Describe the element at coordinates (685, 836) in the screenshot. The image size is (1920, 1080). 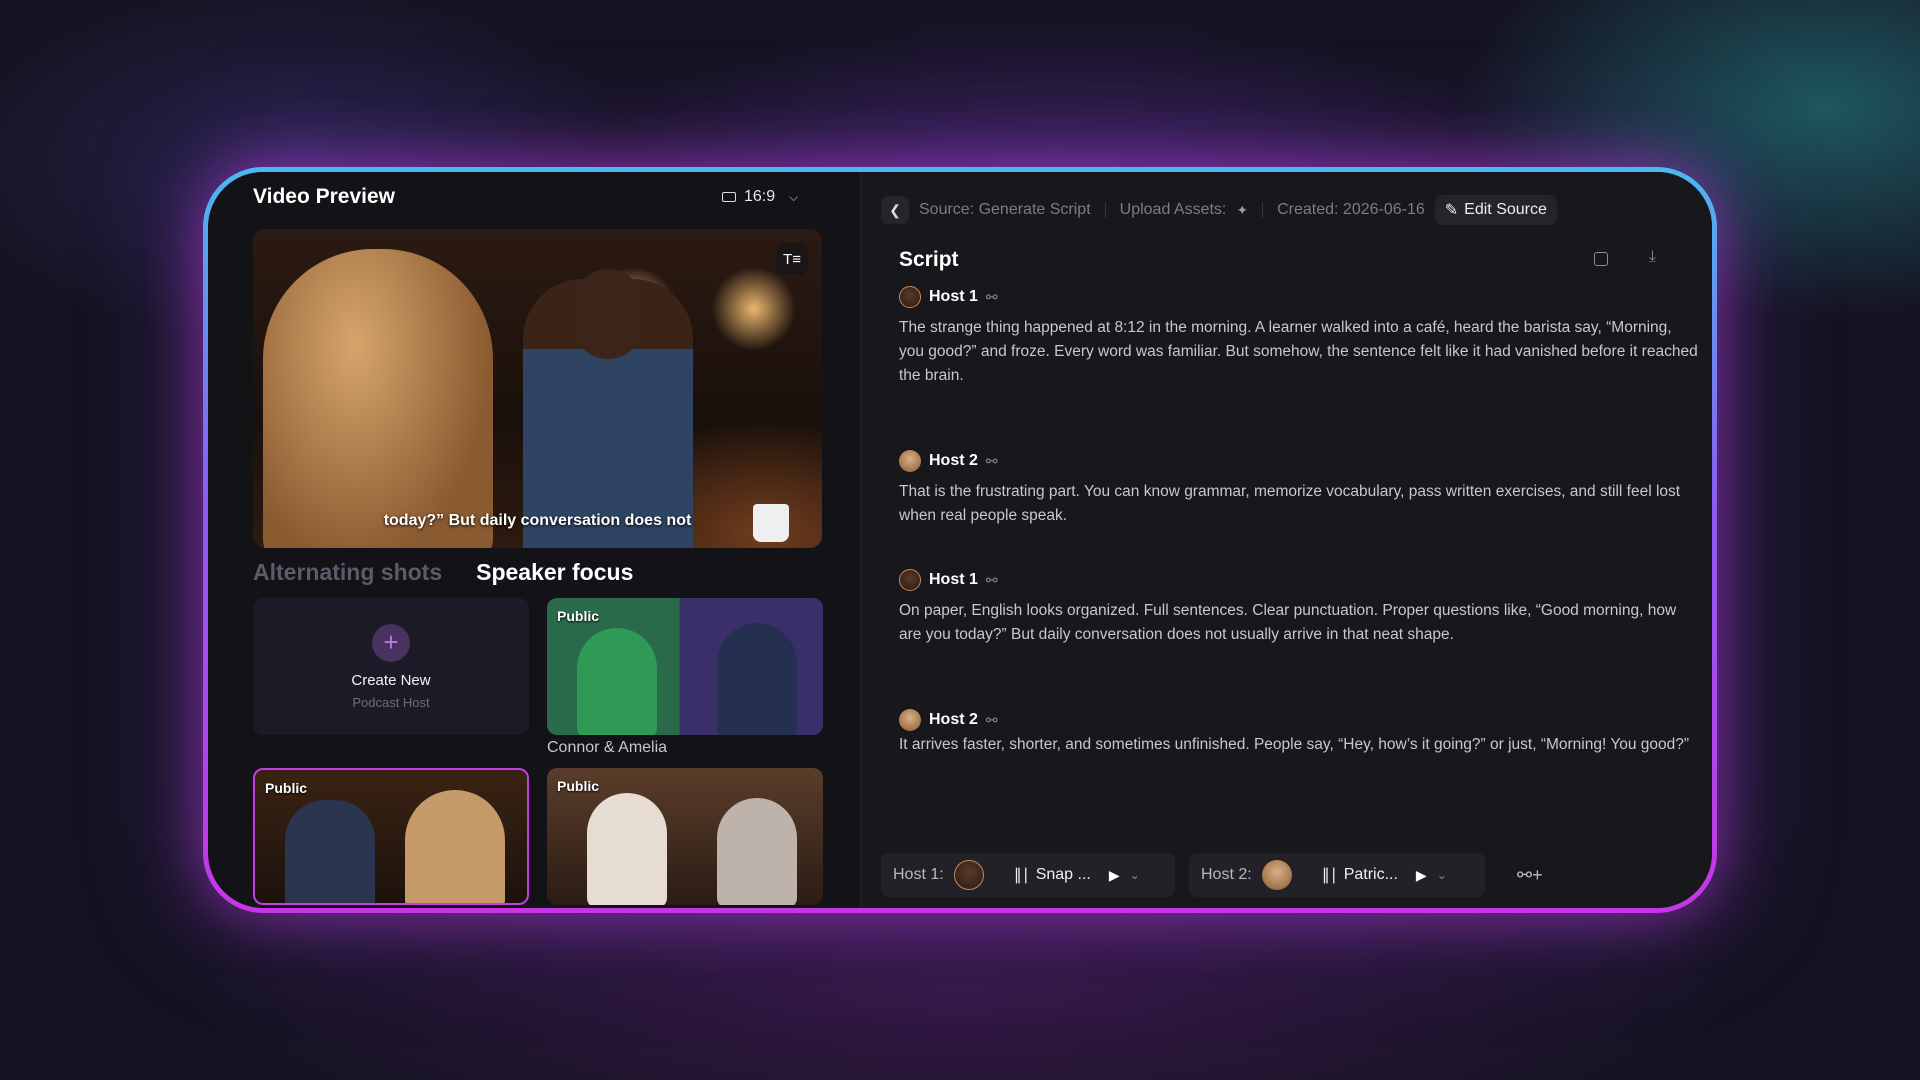
I see `host-thumbnail: Public` at that location.